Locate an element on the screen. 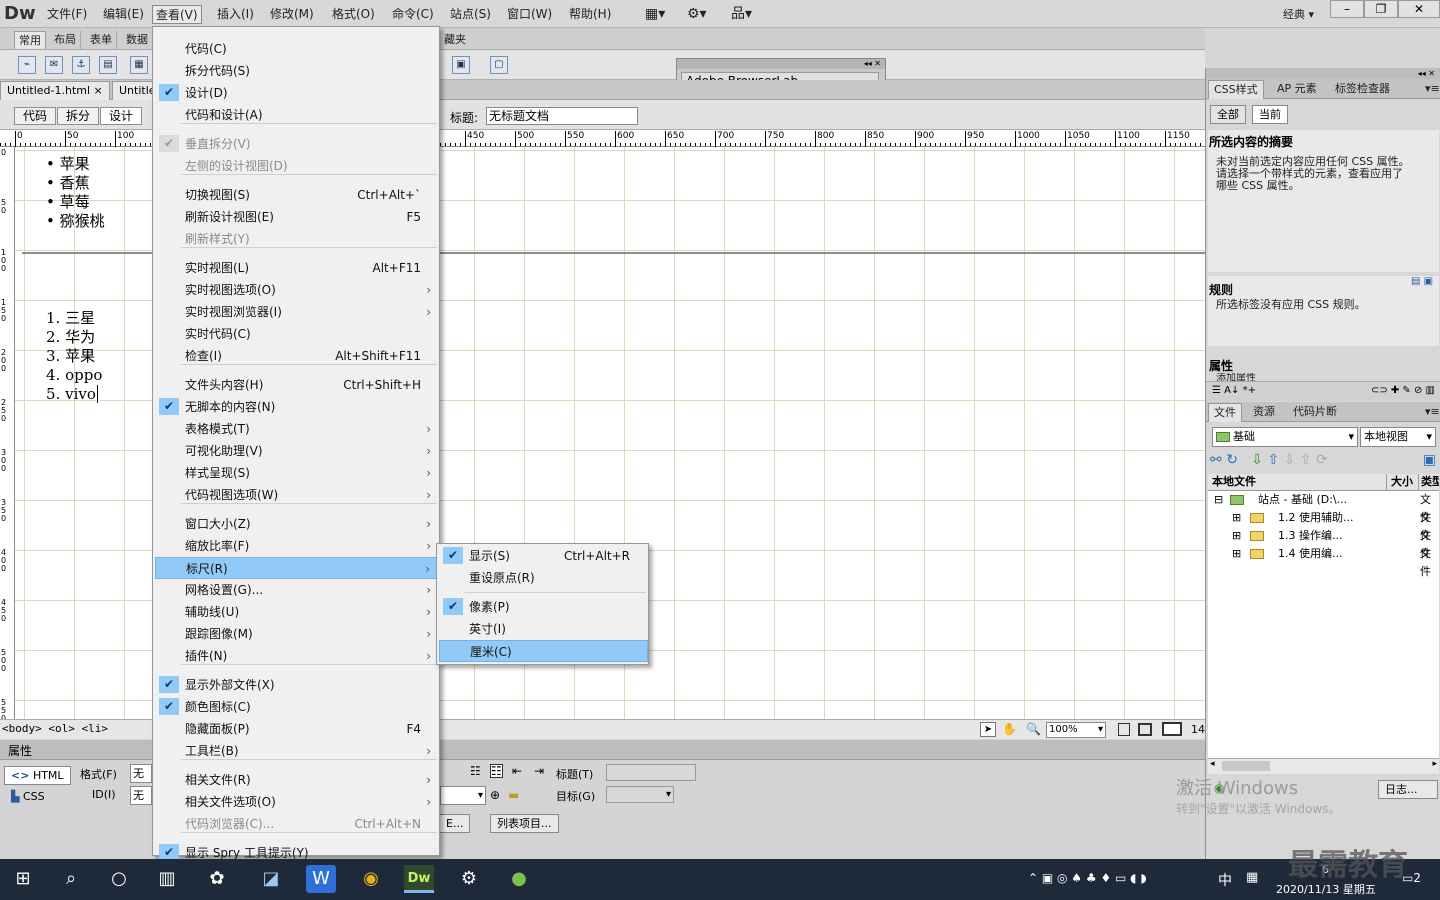  menu-file: 文件(F) is located at coordinates (67, 14).